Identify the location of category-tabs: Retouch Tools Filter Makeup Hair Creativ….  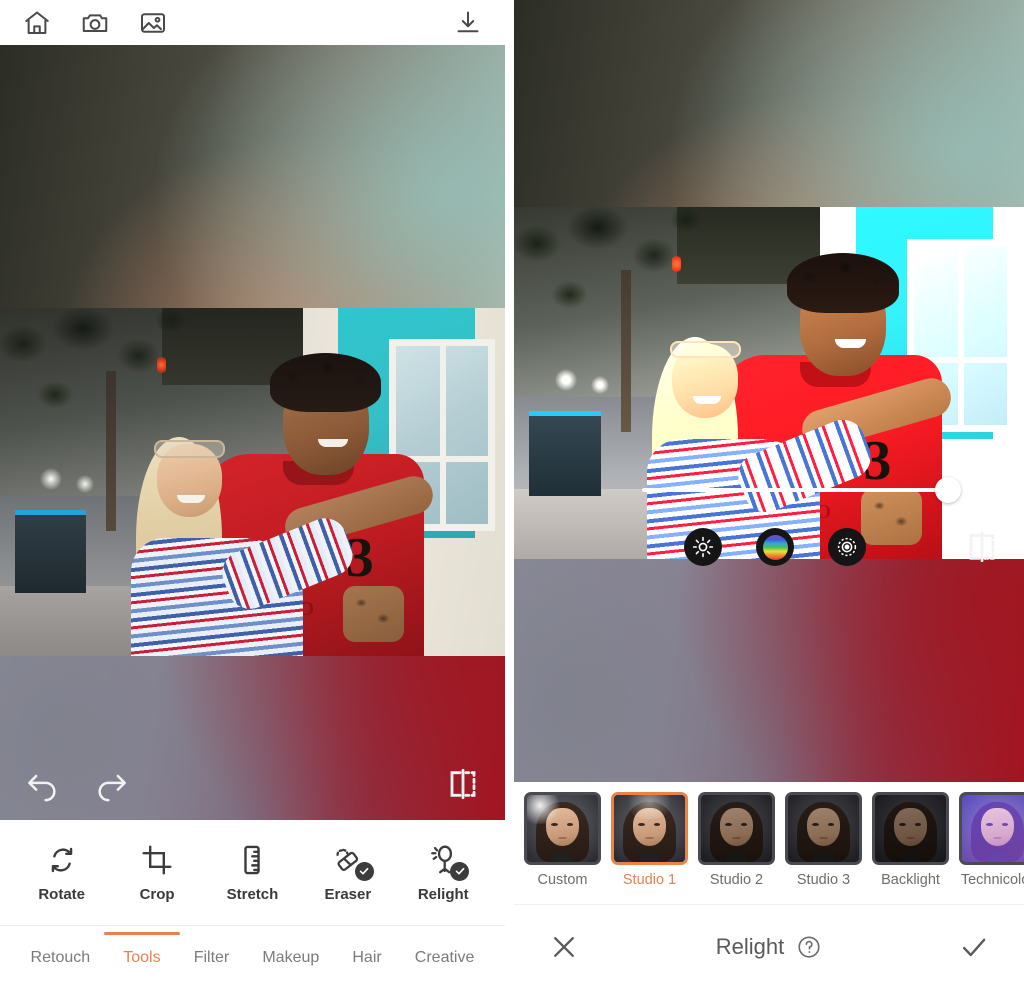
(252, 957).